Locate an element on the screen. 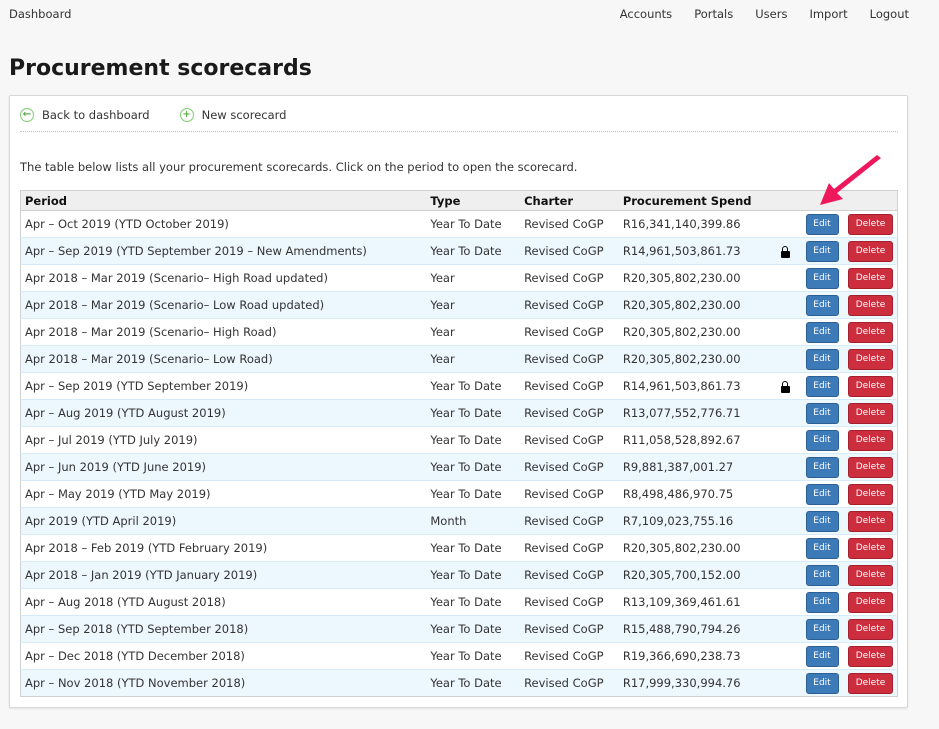 Image resolution: width=939 pixels, height=729 pixels. new-scorecard-link: + New scorecard is located at coordinates (233, 115).